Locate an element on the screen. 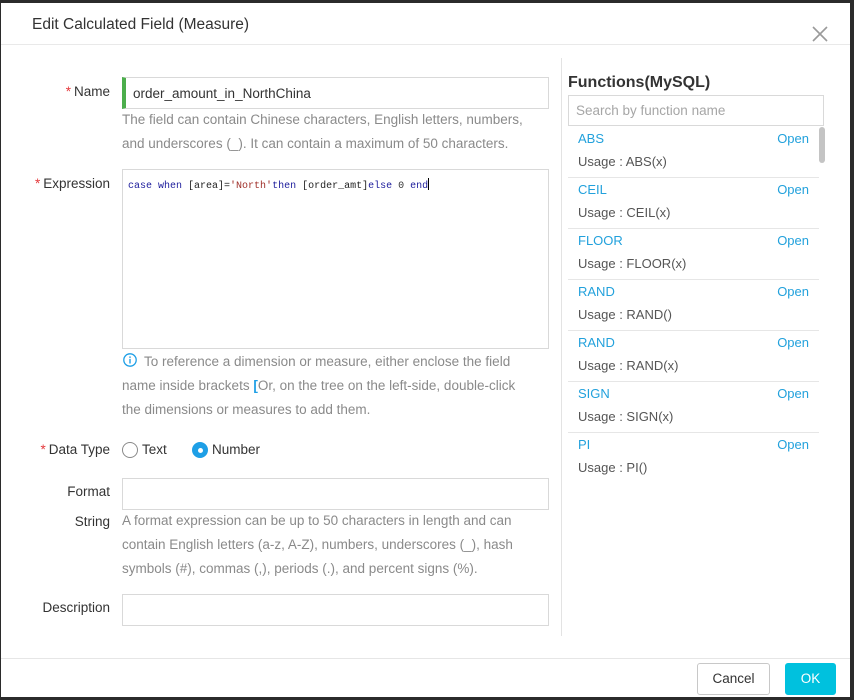 The height and width of the screenshot is (700, 854). expression-token-field: [area] is located at coordinates (206, 186).